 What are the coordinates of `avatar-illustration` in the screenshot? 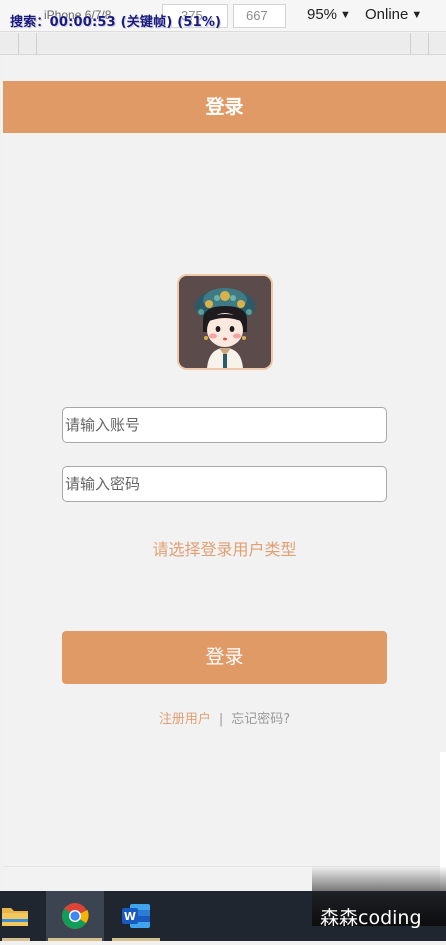 It's located at (225, 322).